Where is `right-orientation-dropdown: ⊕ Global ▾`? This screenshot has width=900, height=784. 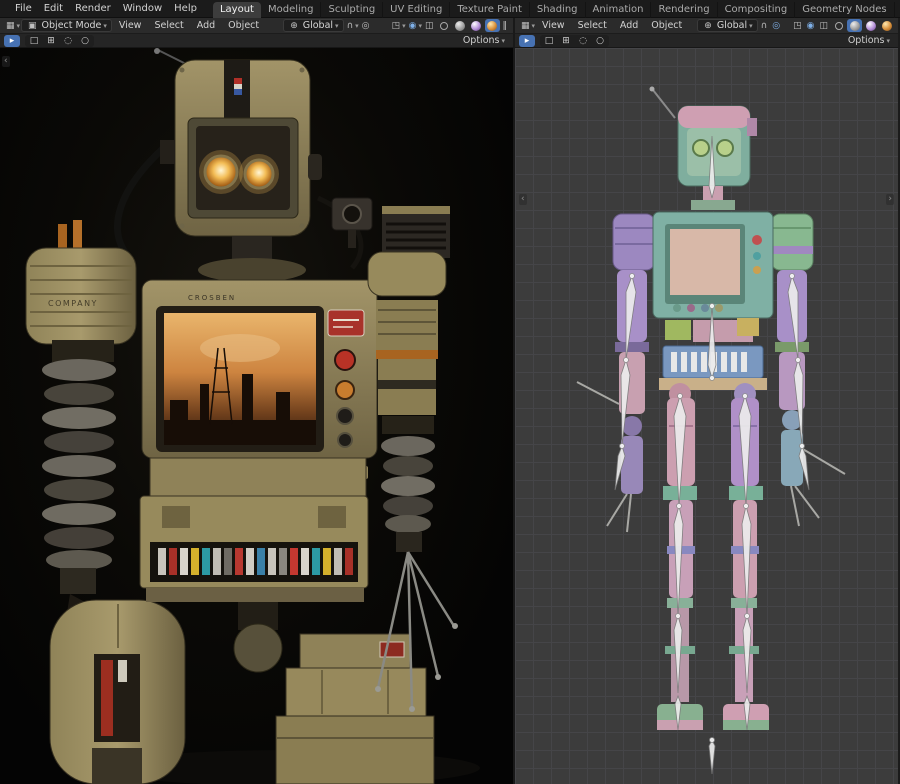 right-orientation-dropdown: ⊕ Global ▾ is located at coordinates (727, 25).